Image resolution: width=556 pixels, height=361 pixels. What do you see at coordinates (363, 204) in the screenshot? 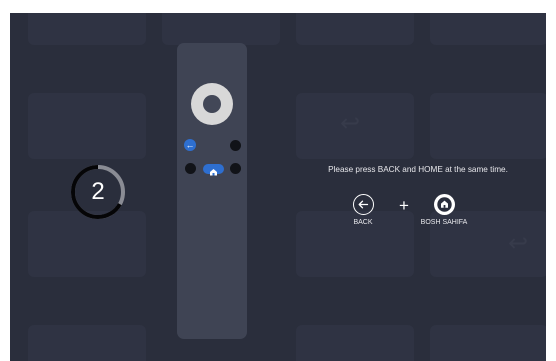
I see `arrow-left-icon` at bounding box center [363, 204].